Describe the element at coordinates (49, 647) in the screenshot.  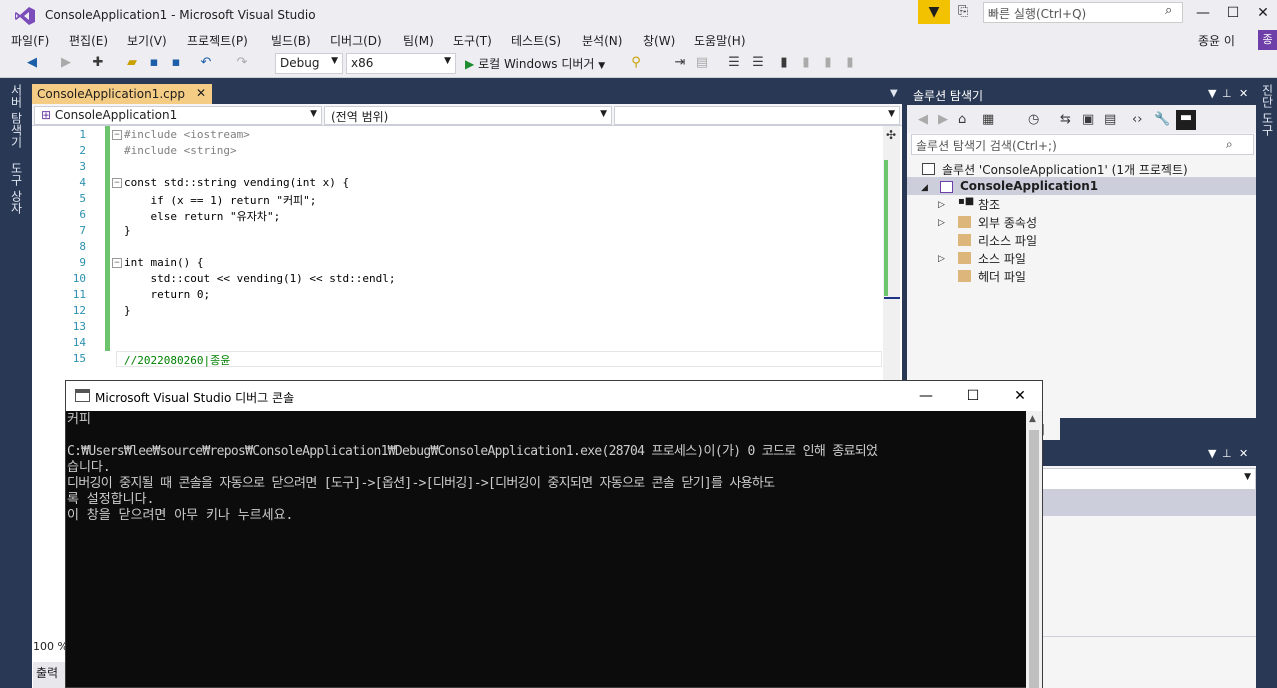
I see `zoom-level: 100 %` at that location.